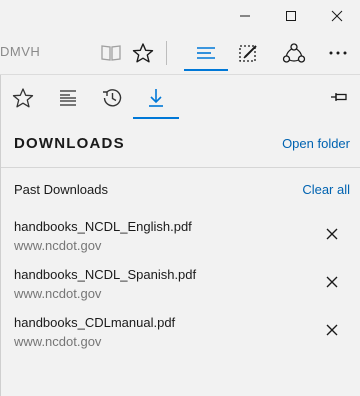  I want to click on tab-reading-list, so click(68, 98).